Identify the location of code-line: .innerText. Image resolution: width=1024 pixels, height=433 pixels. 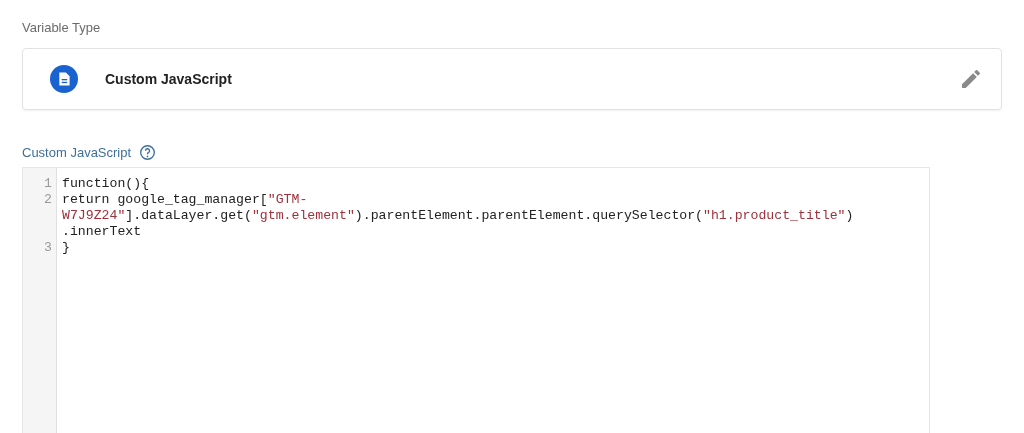
(102, 232).